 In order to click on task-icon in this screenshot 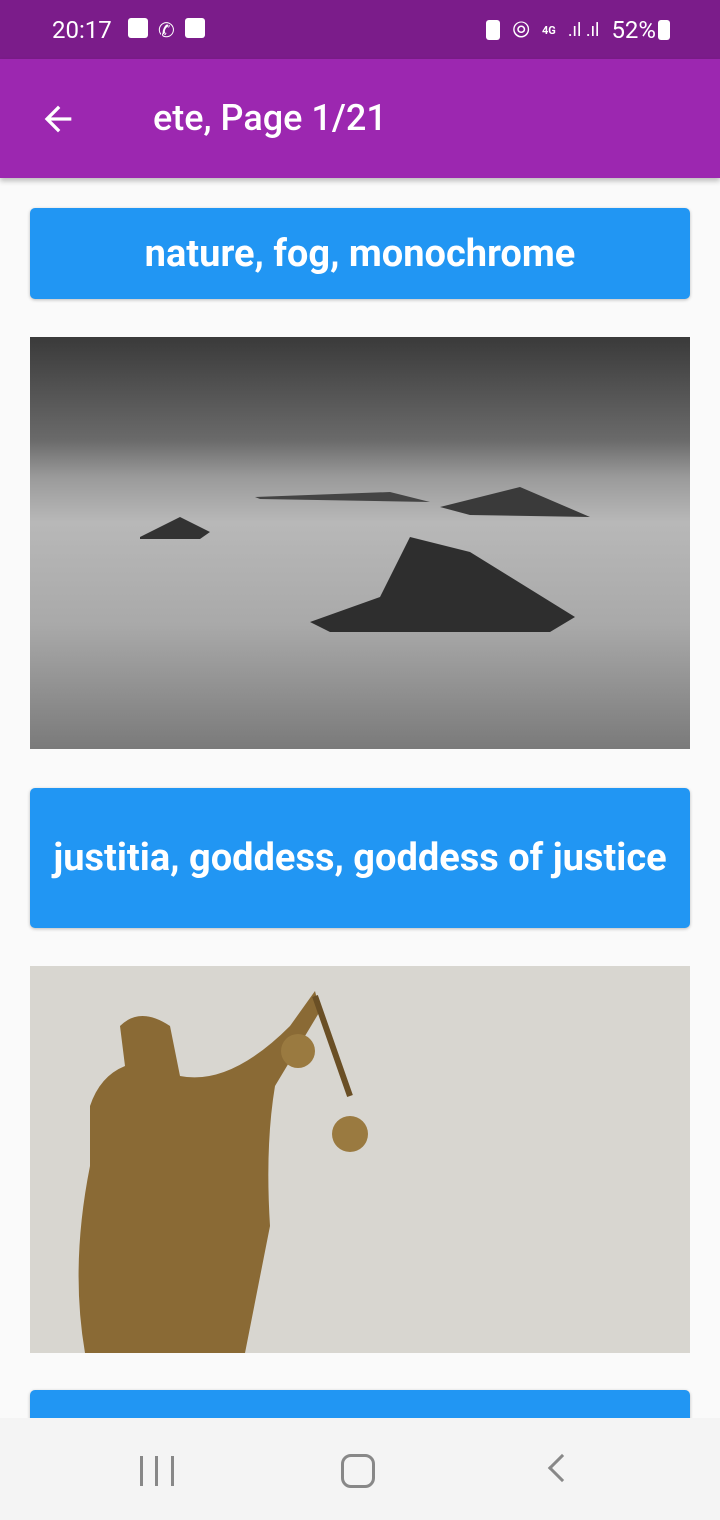, I will do `click(194, 28)`.